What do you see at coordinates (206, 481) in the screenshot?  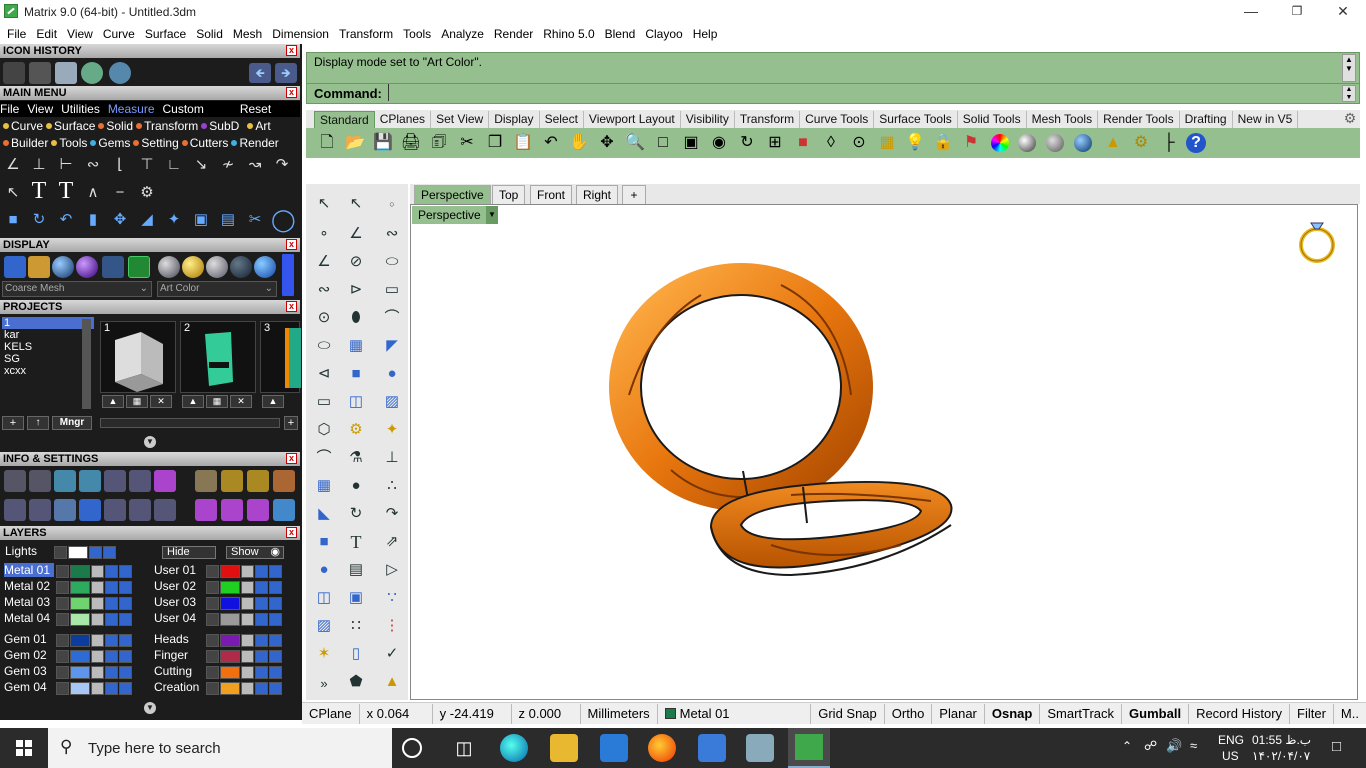 I see `tool-icon` at bounding box center [206, 481].